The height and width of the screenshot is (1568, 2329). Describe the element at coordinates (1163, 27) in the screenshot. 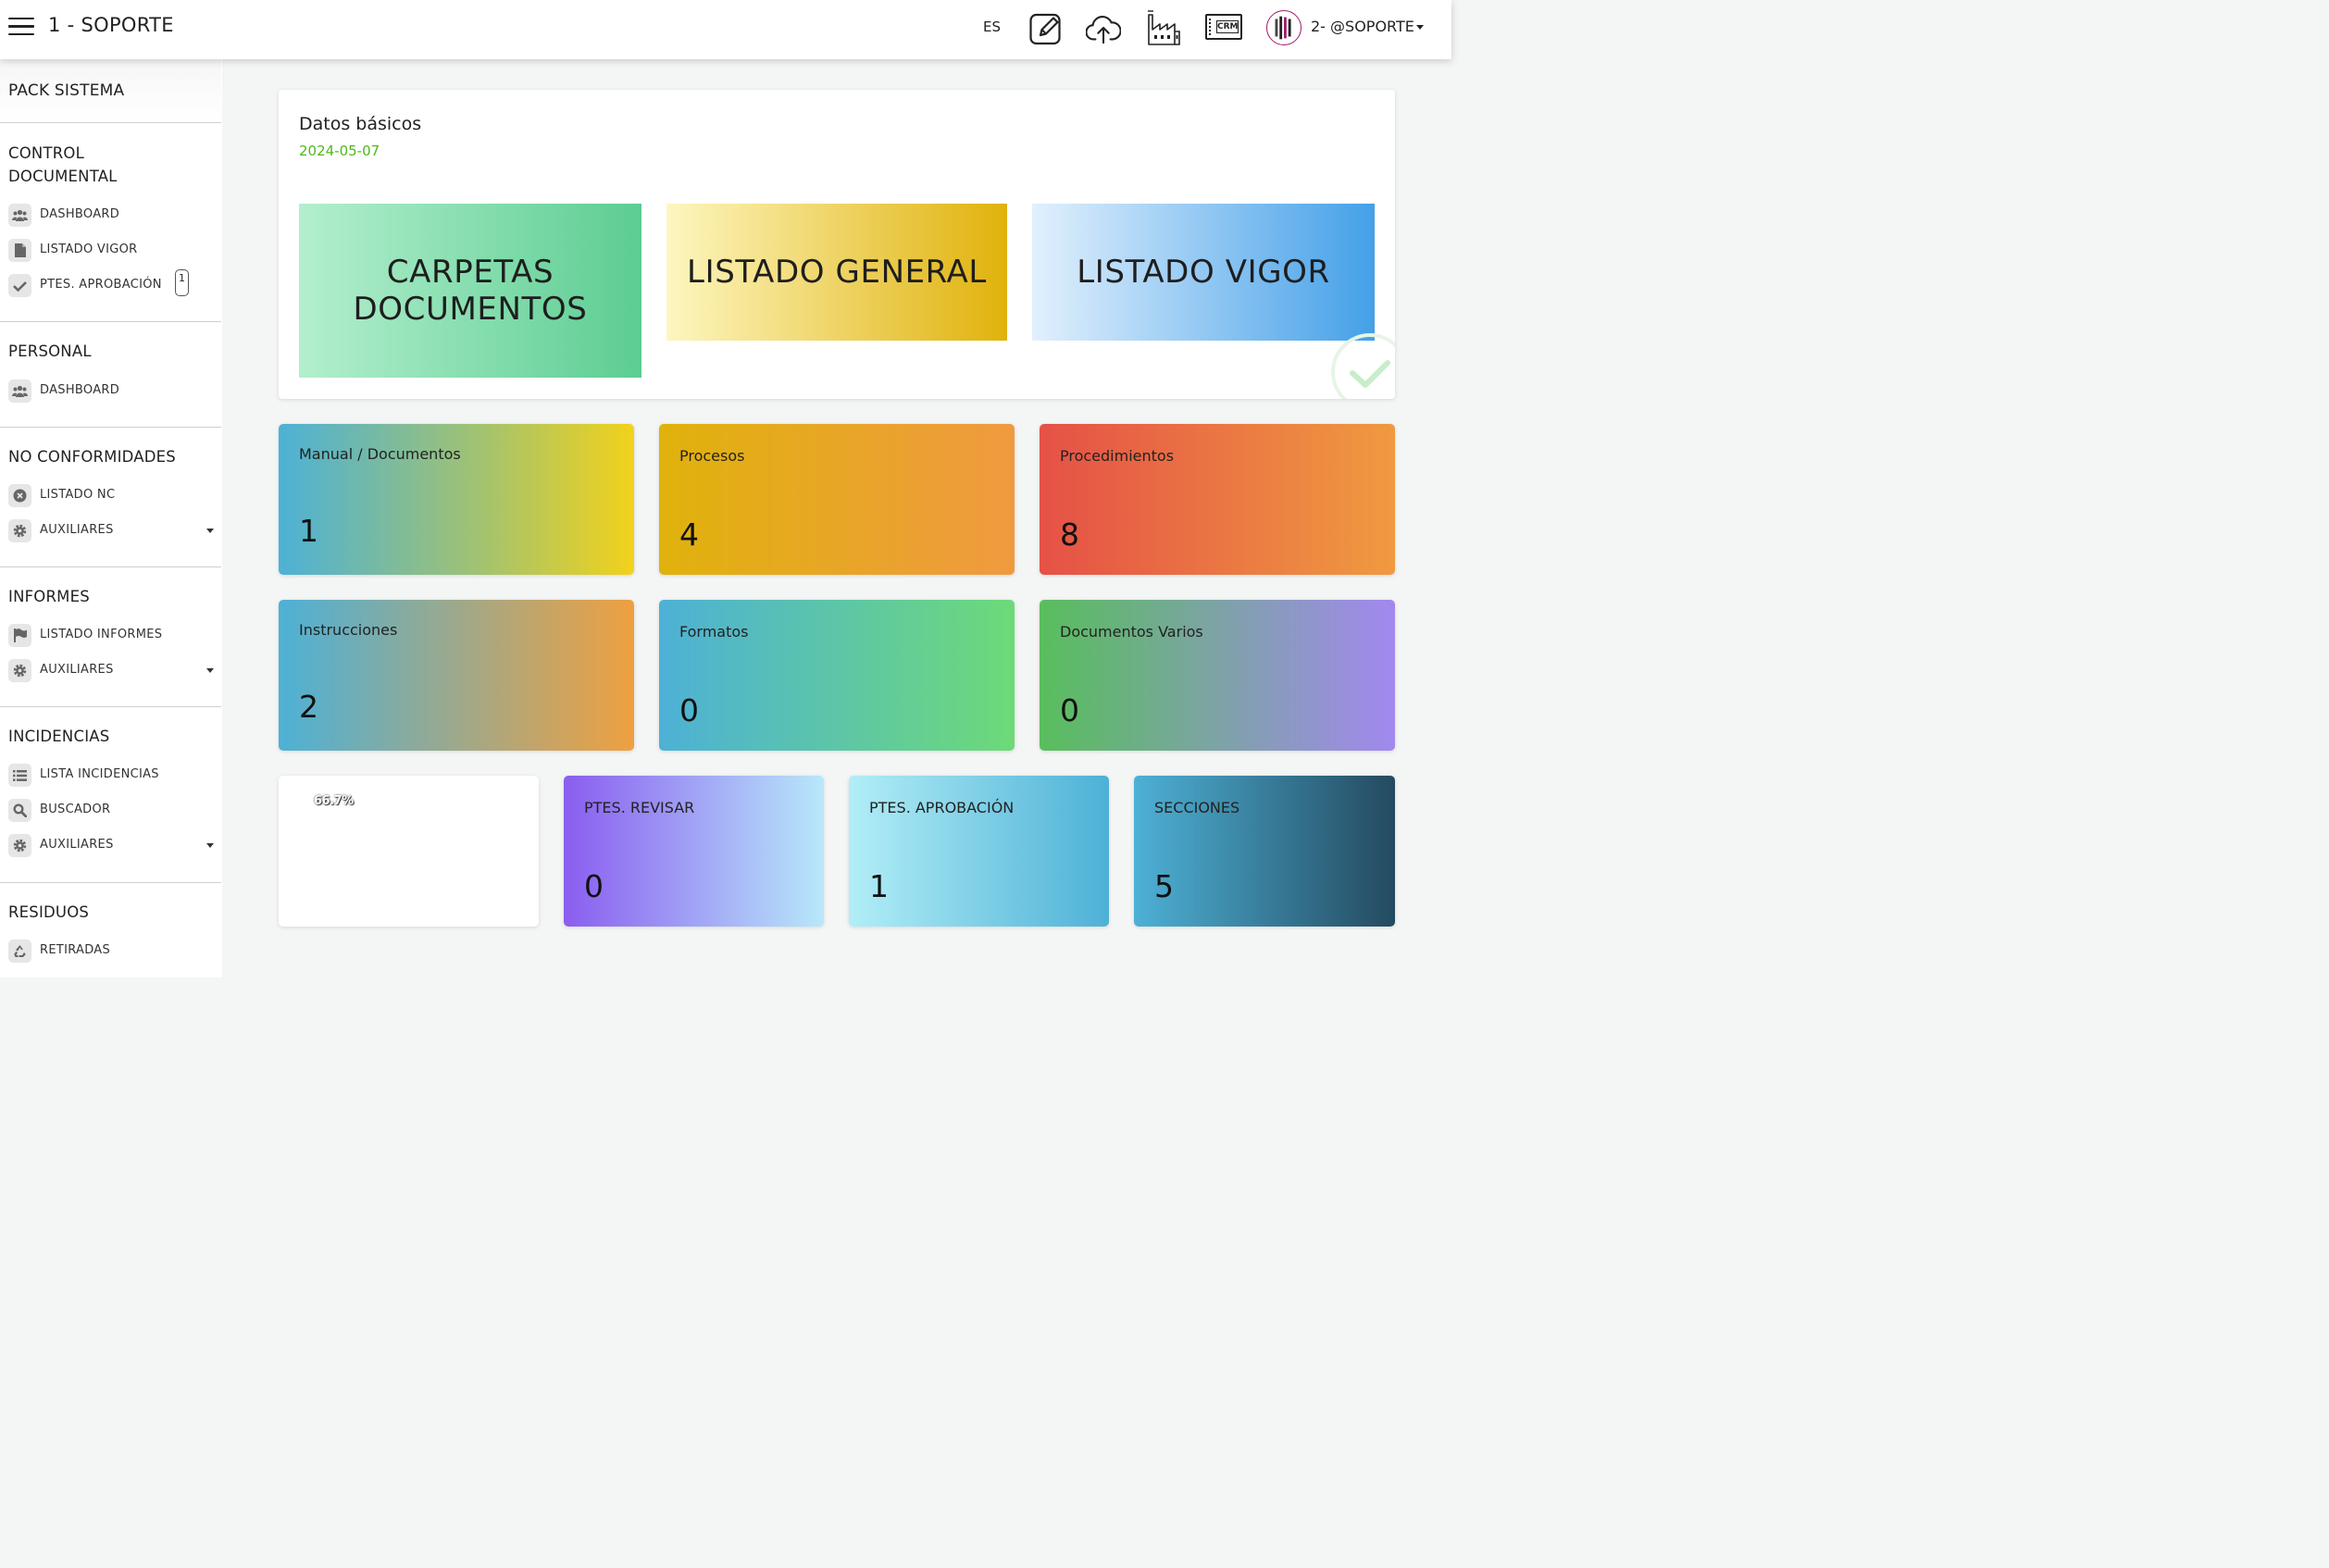

I see `factory-icon` at that location.